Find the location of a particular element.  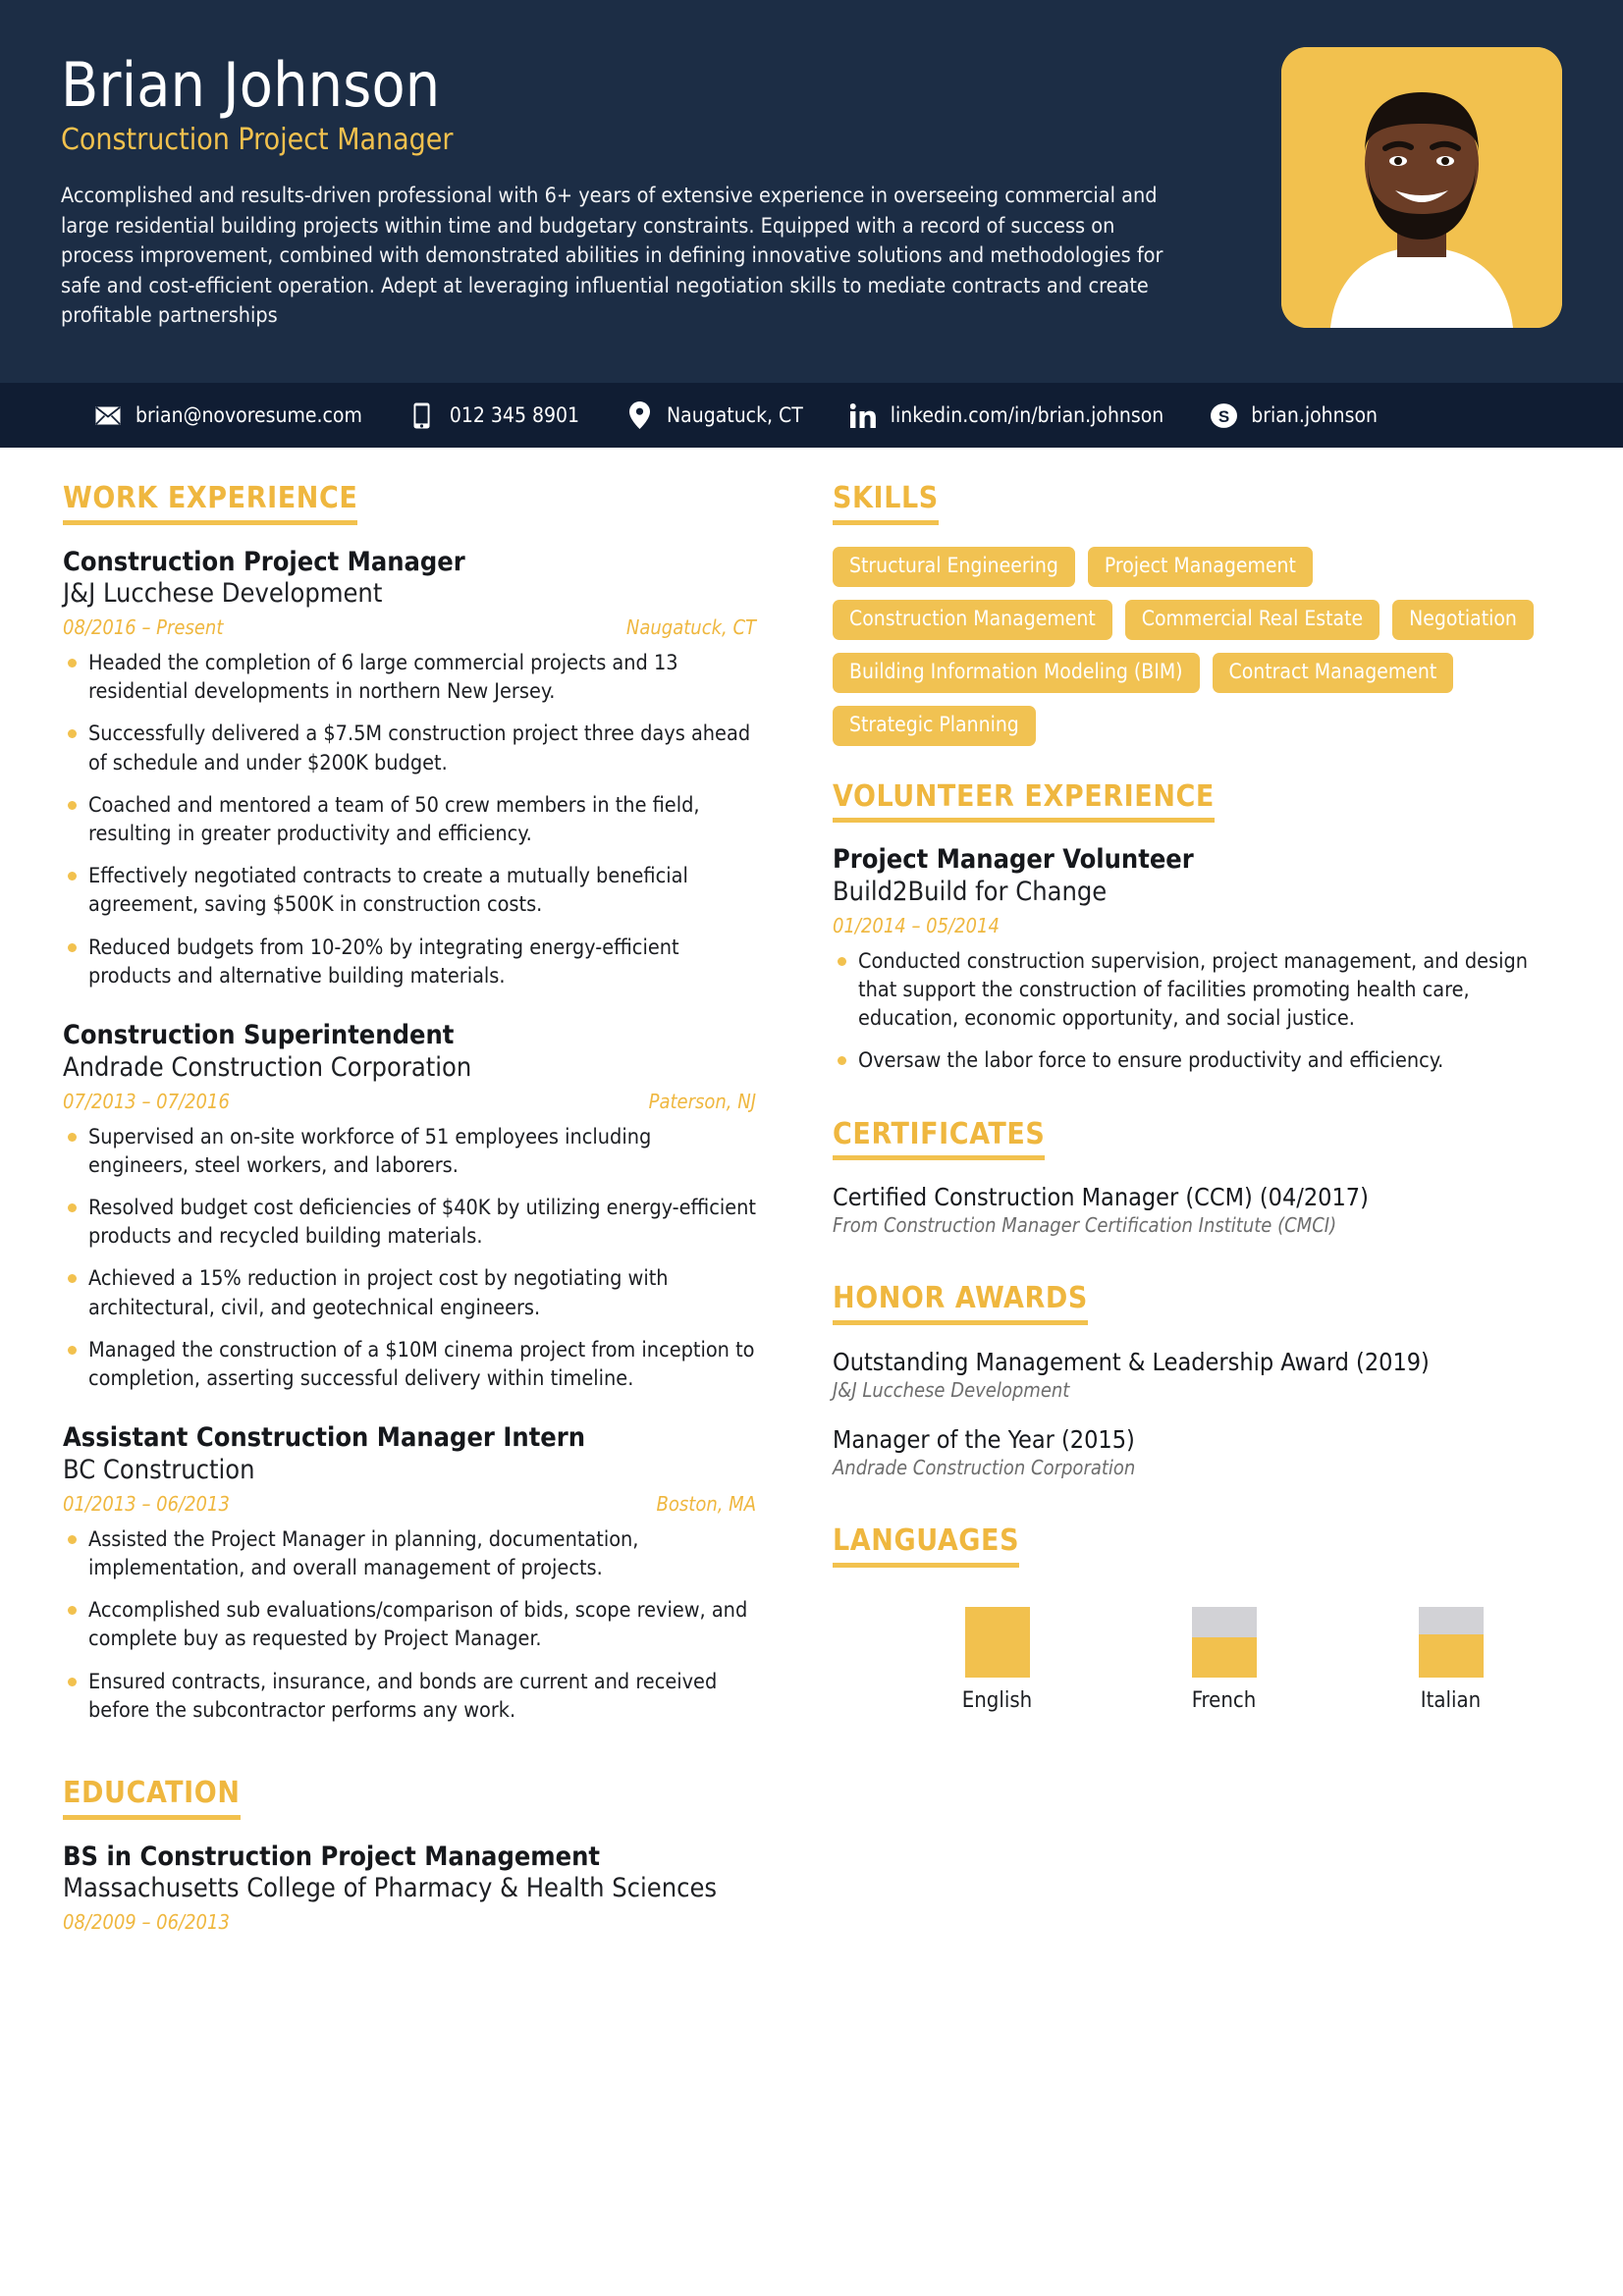

work-entry-title: Construction Superintendent is located at coordinates (259, 1036).